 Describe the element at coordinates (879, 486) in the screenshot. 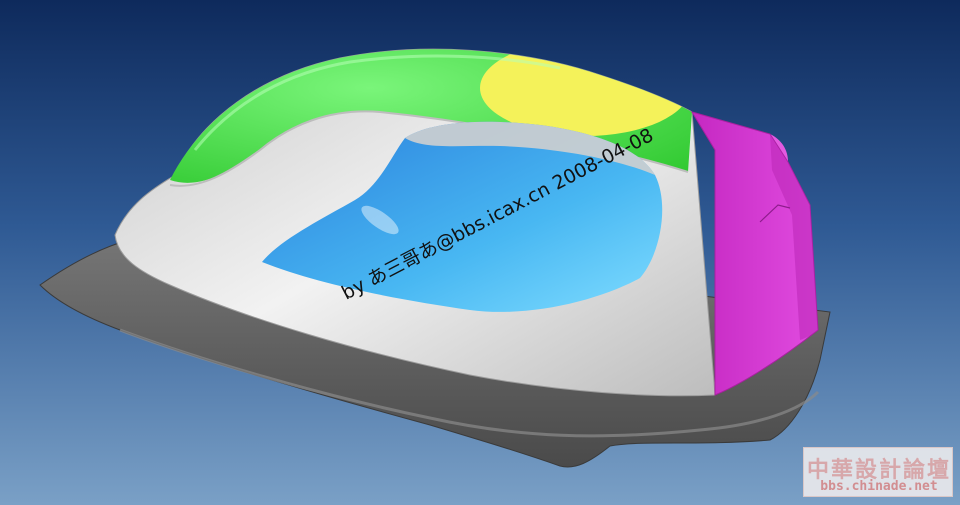

I see `stamp-url: bbs.chinade.net` at that location.